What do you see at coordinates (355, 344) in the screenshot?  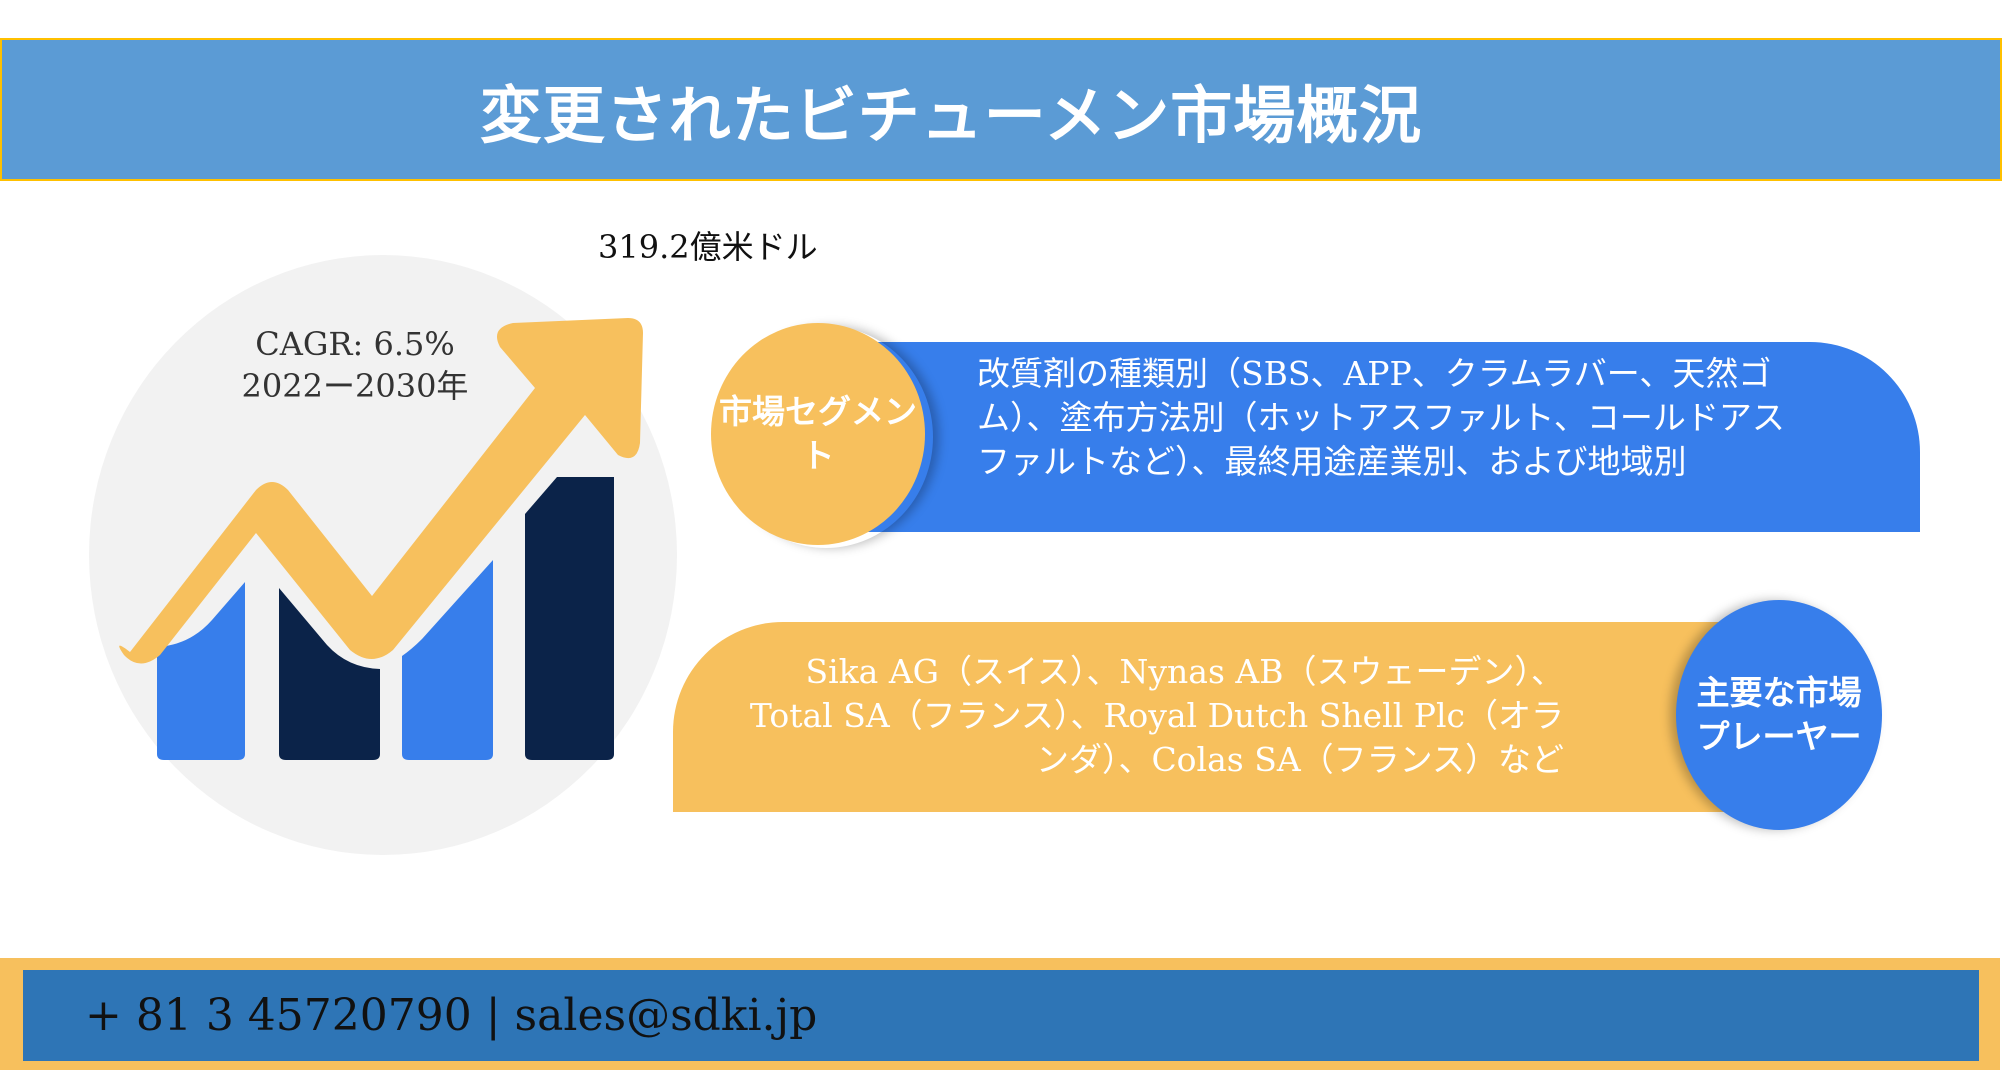 I see `cagr-value: CAGR: 6.5%` at bounding box center [355, 344].